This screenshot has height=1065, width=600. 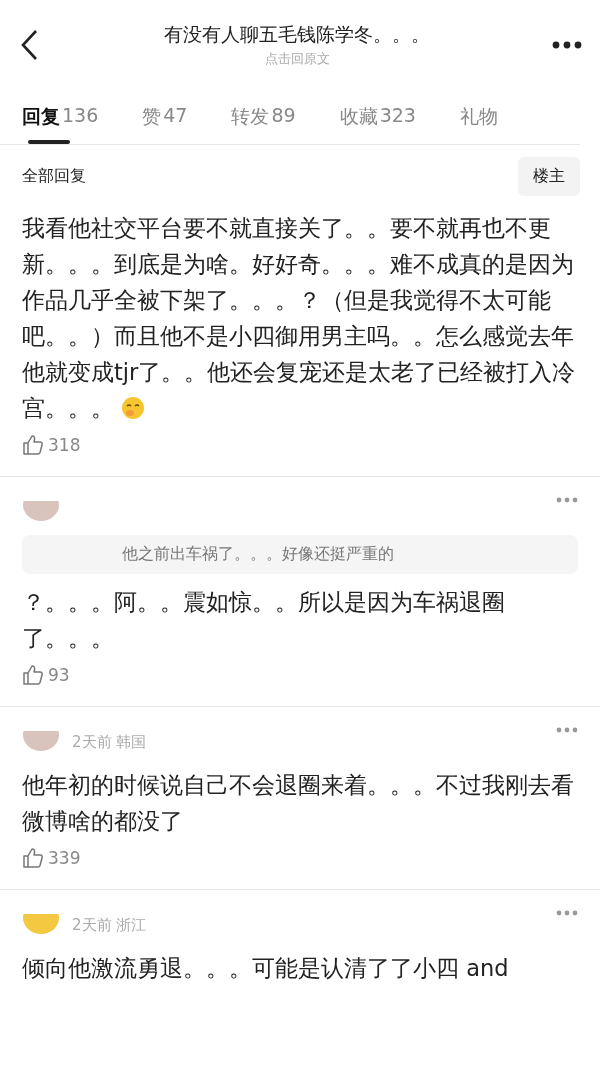 What do you see at coordinates (297, 34) in the screenshot?
I see `post-title: 有没有人聊五毛钱陈学冬。。。` at bounding box center [297, 34].